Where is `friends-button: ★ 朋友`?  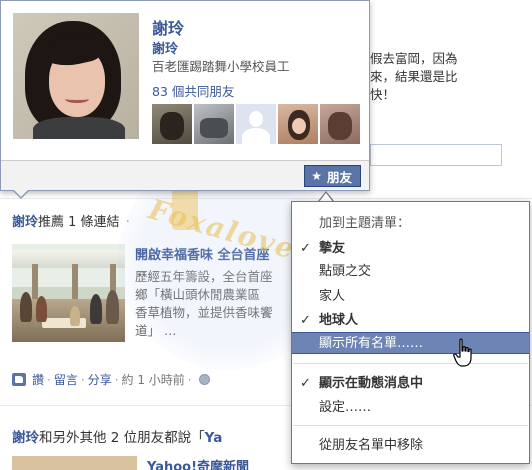 friends-button: ★ 朋友 is located at coordinates (332, 176).